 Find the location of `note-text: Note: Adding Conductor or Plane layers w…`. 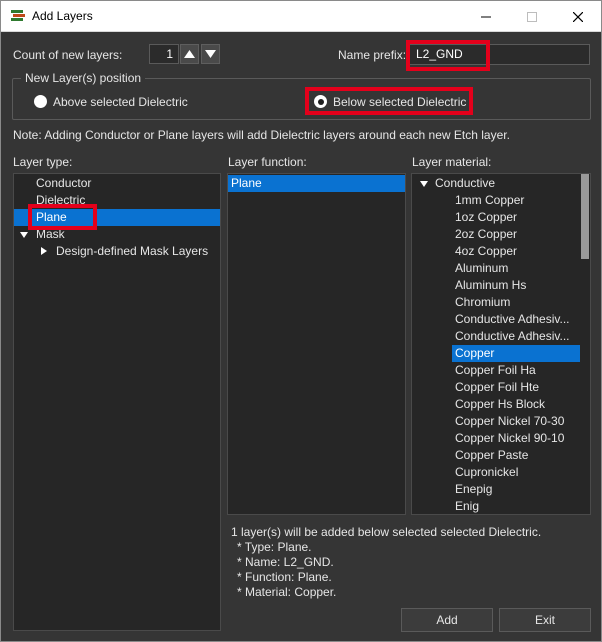

note-text: Note: Adding Conductor or Plane layers w… is located at coordinates (261, 135).